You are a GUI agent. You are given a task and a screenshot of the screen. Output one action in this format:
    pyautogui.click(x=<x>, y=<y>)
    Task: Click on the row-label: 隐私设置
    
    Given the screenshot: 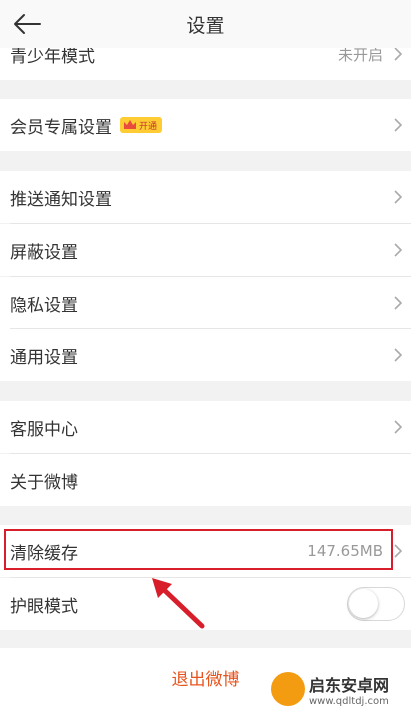 What is the action you would take?
    pyautogui.click(x=44, y=305)
    